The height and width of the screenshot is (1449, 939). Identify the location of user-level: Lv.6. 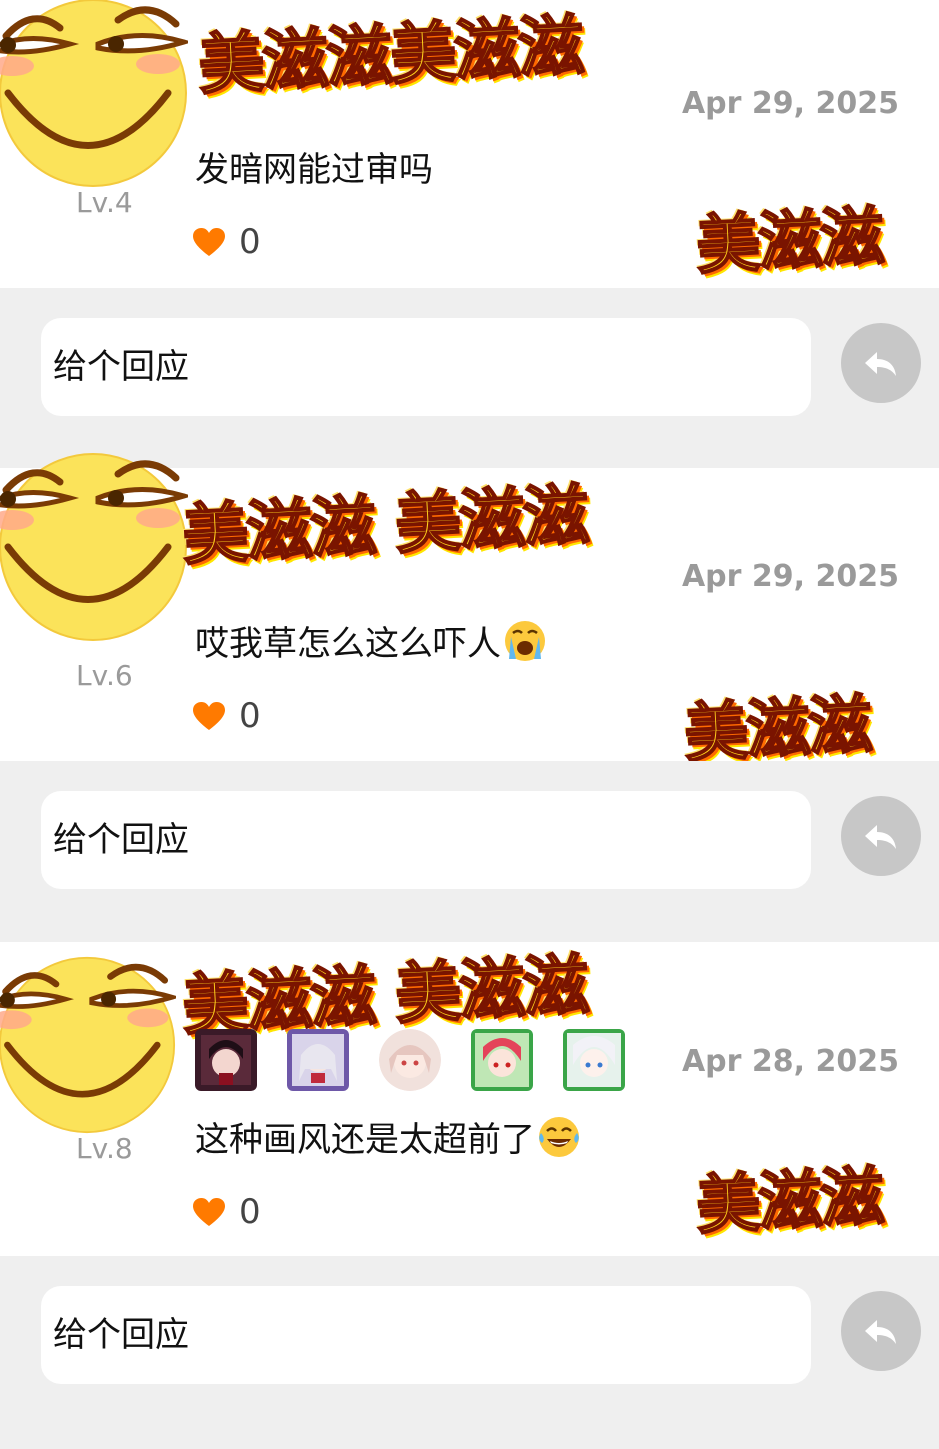
(104, 675).